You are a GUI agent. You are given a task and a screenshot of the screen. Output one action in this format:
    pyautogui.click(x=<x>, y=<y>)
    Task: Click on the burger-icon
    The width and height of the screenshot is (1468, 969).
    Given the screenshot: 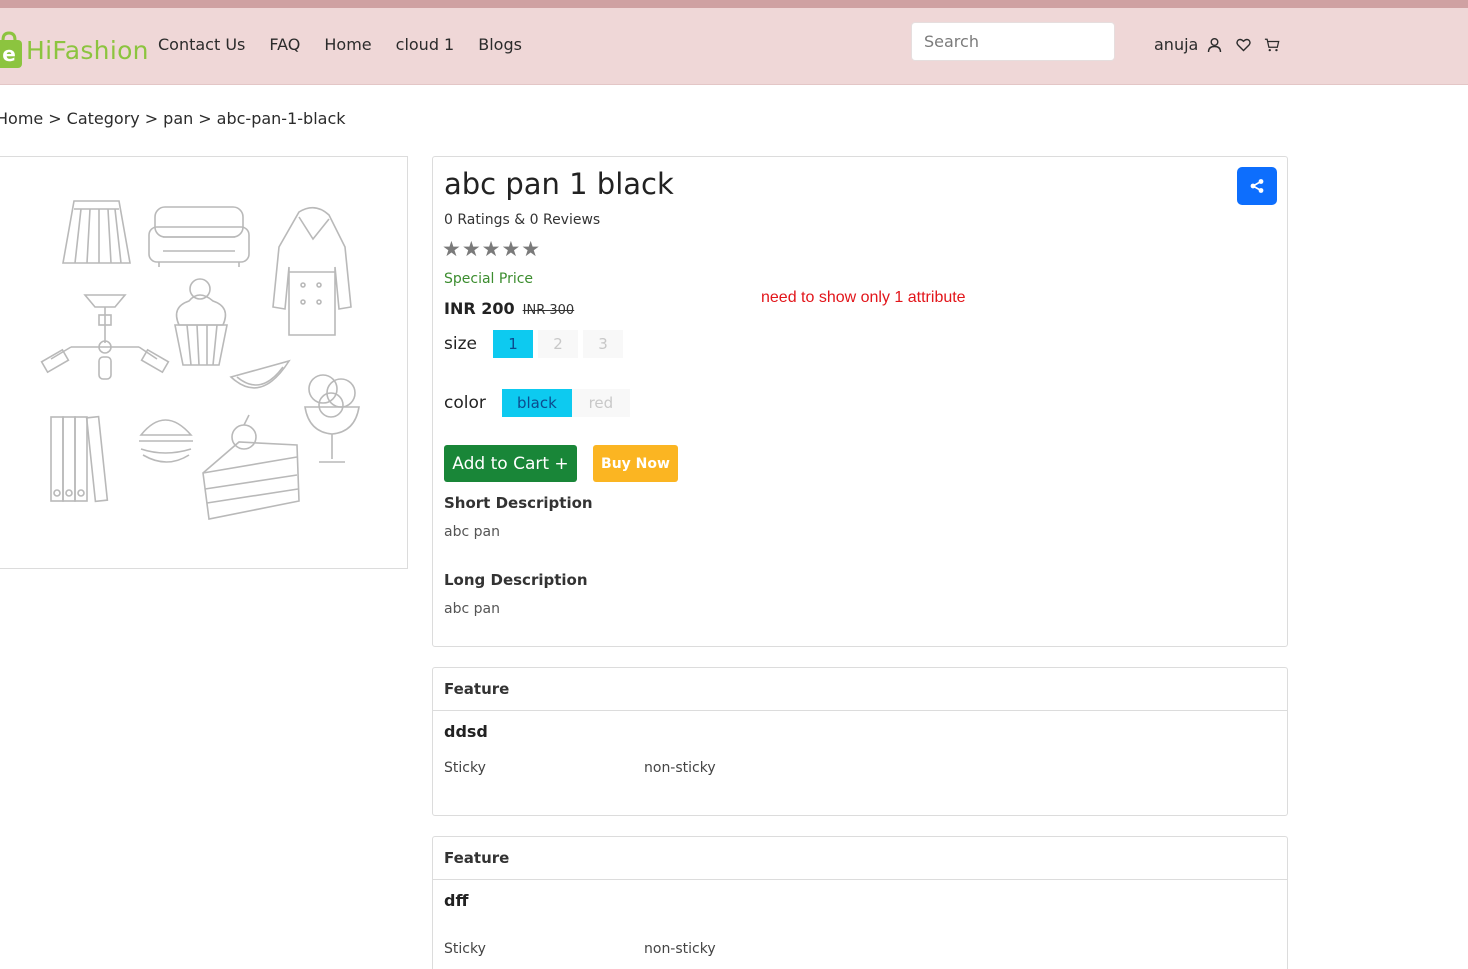 What is the action you would take?
    pyautogui.click(x=166, y=441)
    